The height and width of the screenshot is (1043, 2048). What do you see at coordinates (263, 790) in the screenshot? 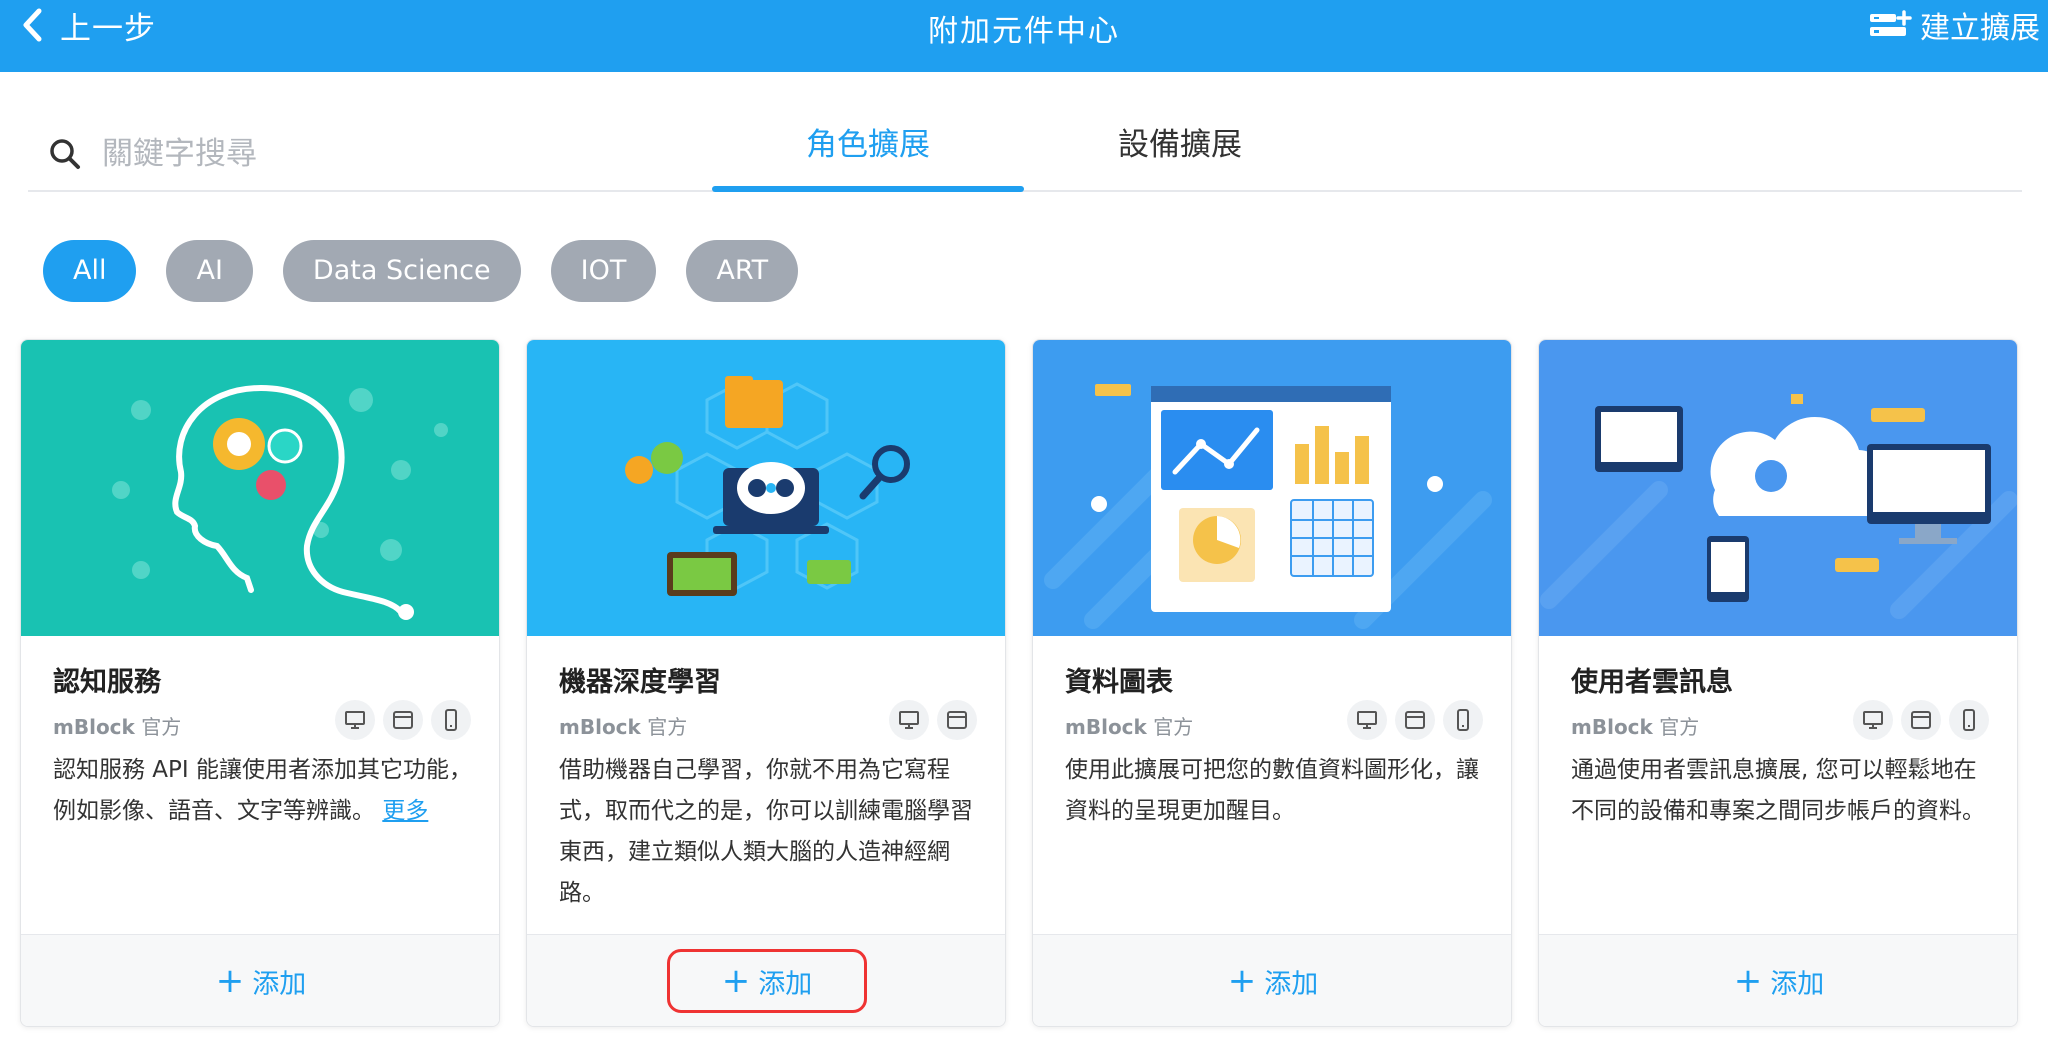
I see `card-description: 認知服務 API 能讓使用者添加其它功能，例如影像、語音、文字等辨識。 更多` at bounding box center [263, 790].